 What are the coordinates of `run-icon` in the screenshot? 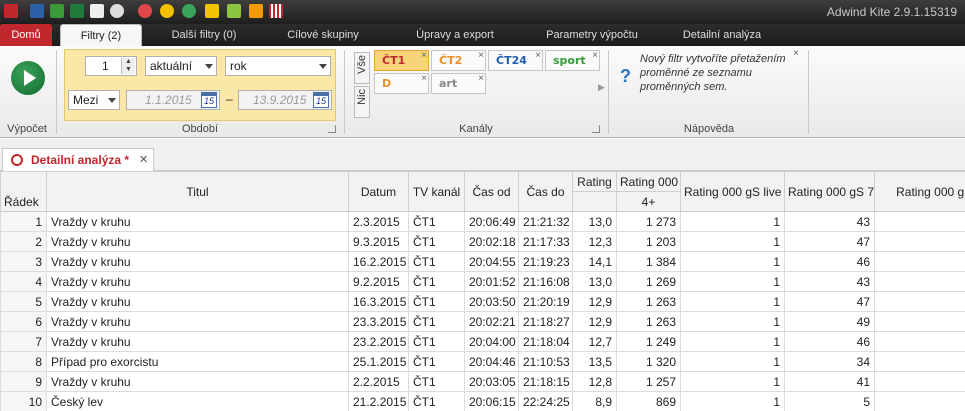 It's located at (77, 11).